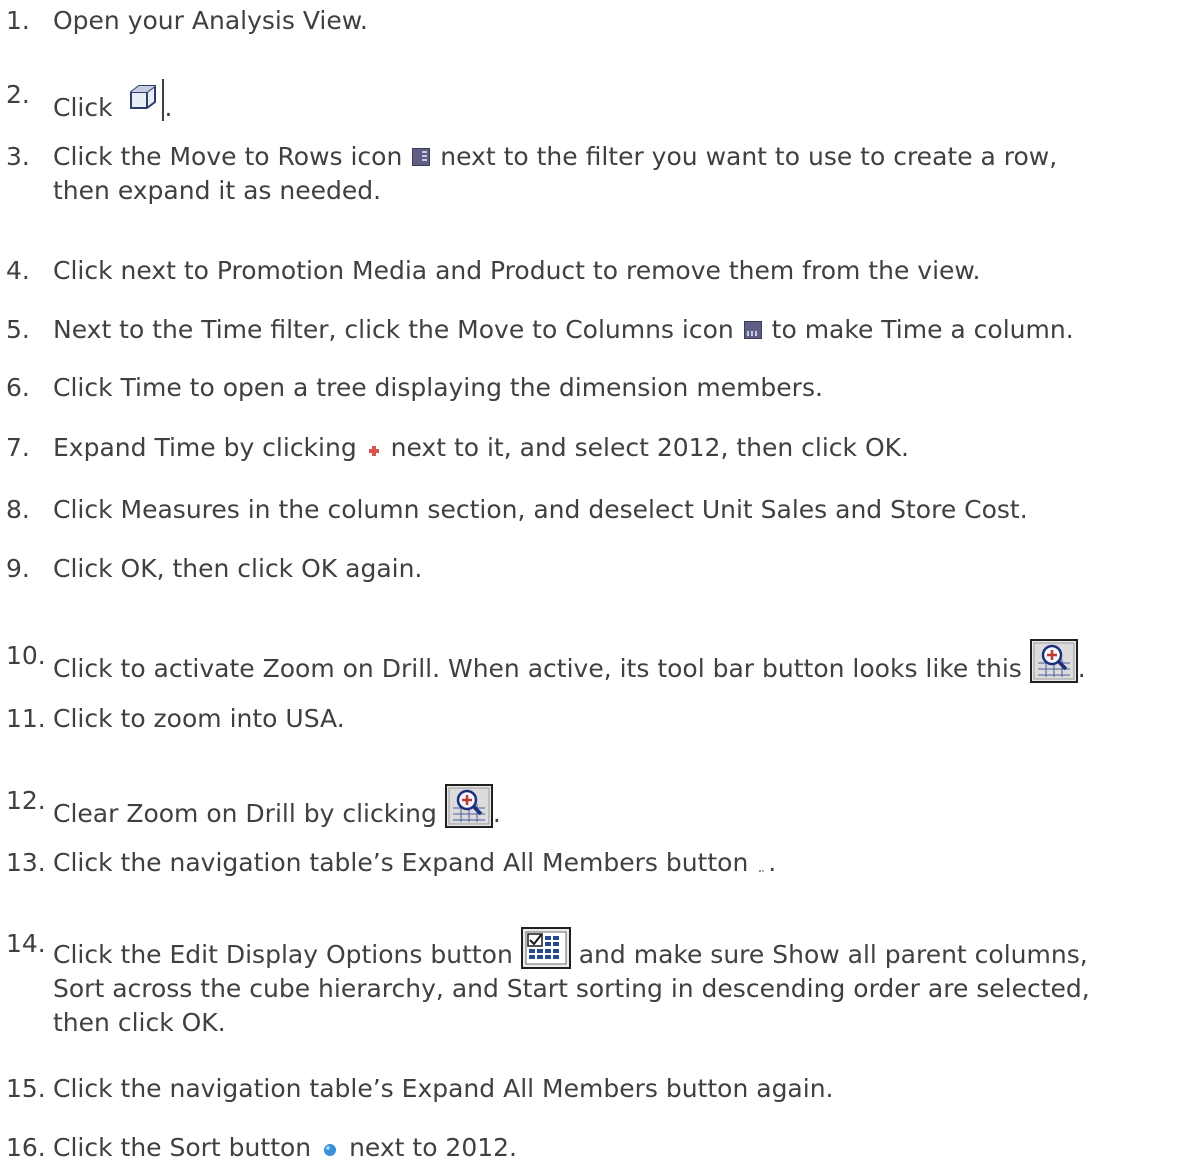 Image resolution: width=1184 pixels, height=1167 pixels. Describe the element at coordinates (228, 156) in the screenshot. I see `step-text: Click the Move to Rows icon` at that location.